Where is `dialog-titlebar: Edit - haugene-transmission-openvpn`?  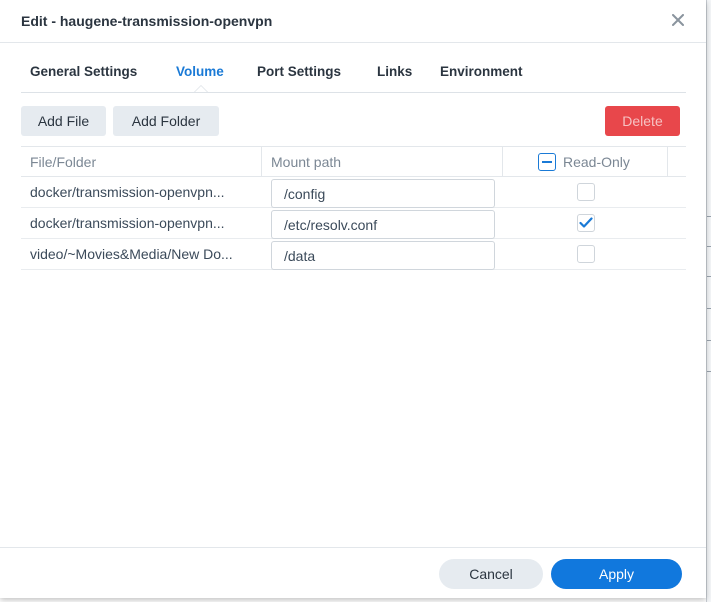 dialog-titlebar: Edit - haugene-transmission-openvpn is located at coordinates (353, 21).